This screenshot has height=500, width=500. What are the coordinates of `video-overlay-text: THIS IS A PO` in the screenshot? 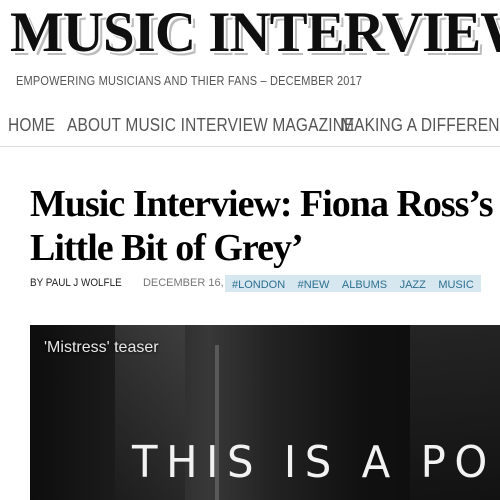 It's located at (314, 462).